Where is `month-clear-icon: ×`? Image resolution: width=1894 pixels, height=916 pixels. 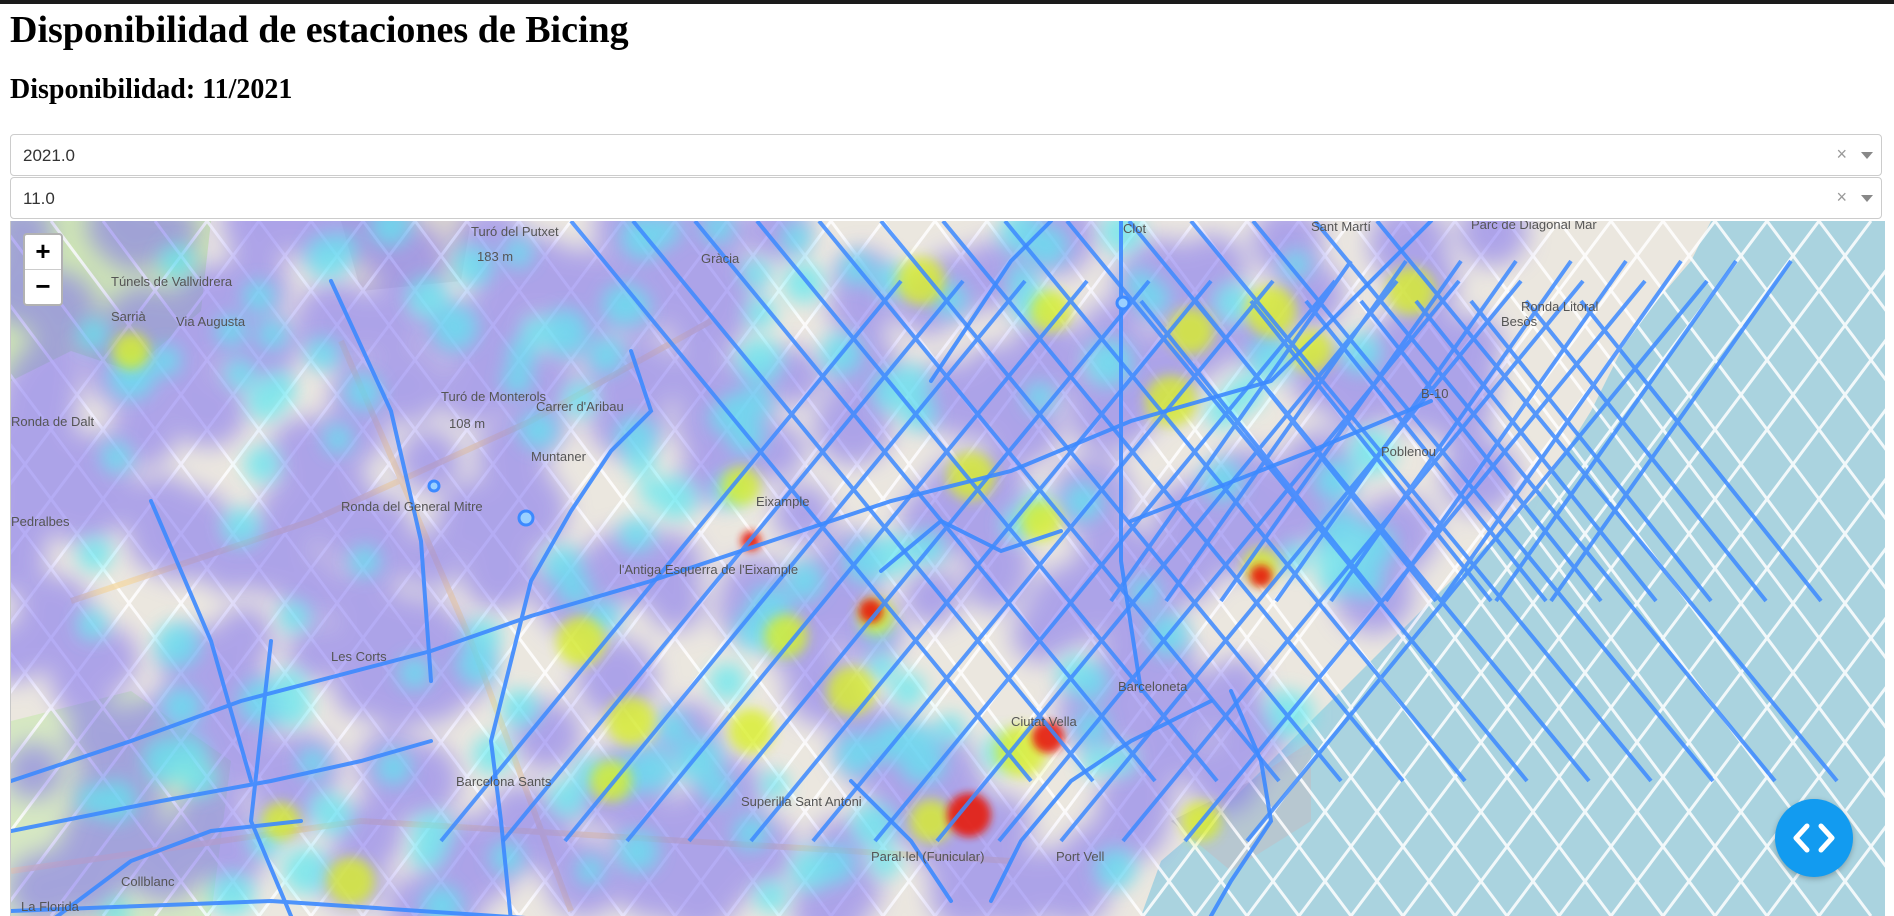
month-clear-icon: × is located at coordinates (1841, 197).